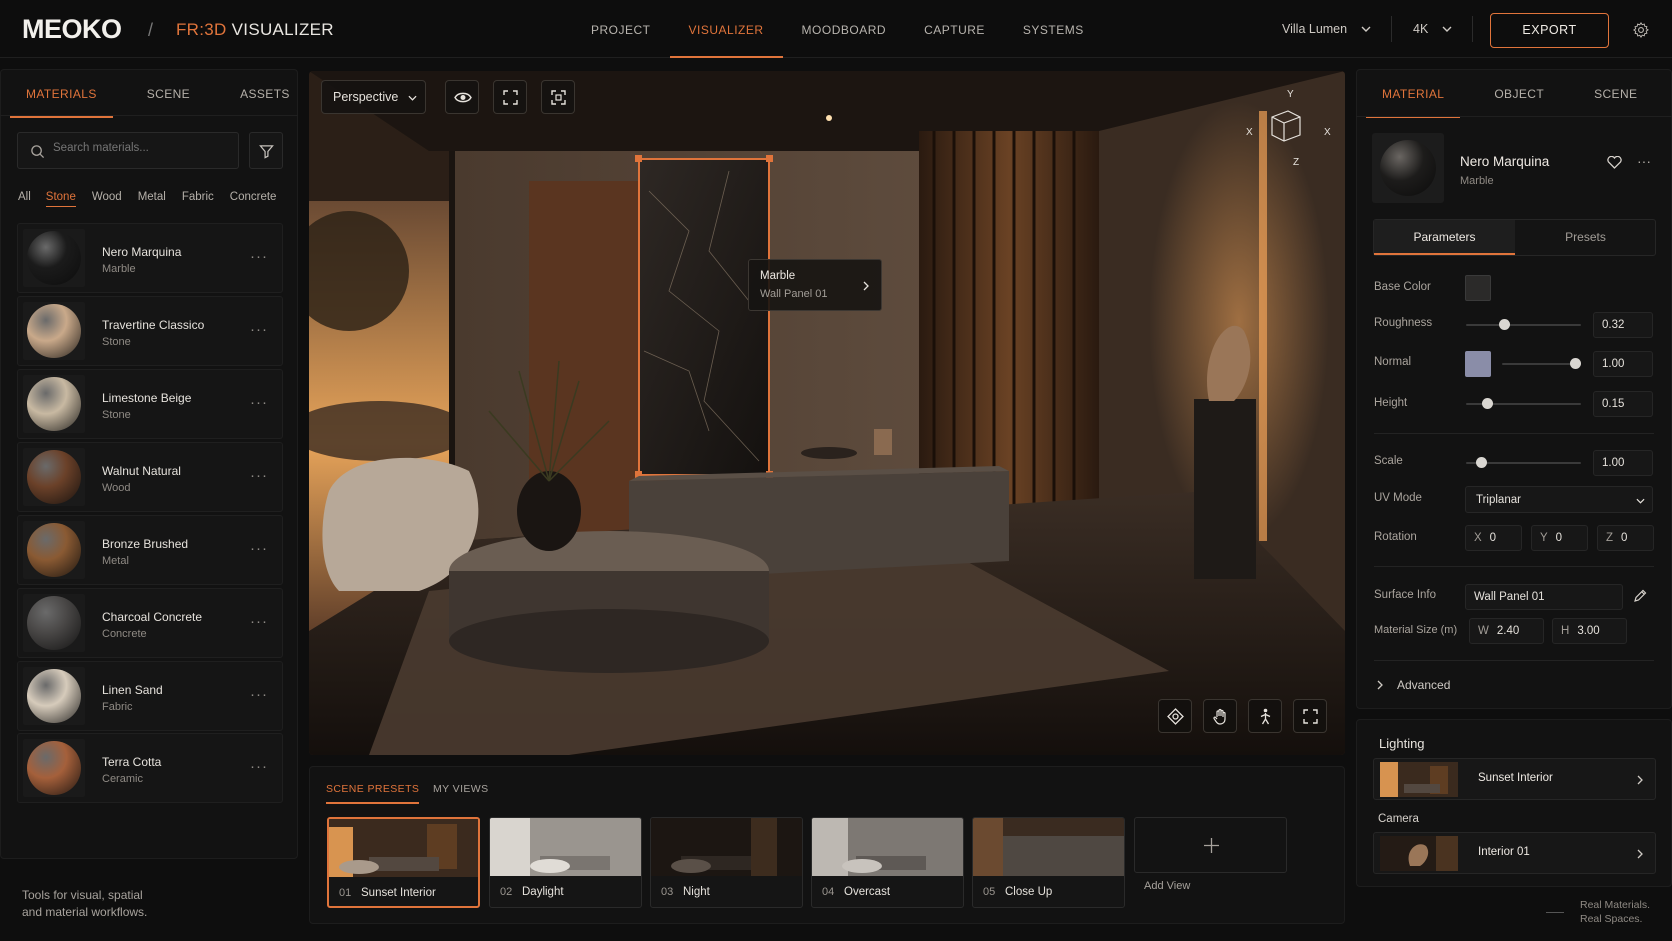 The image size is (1672, 941). Describe the element at coordinates (1413, 95) in the screenshot. I see `tab-material: MATERIAL` at that location.